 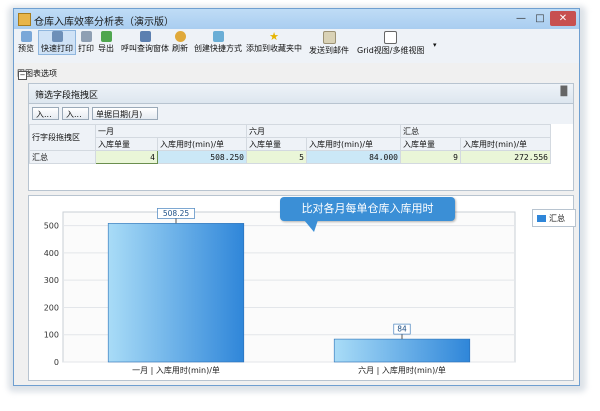 I want to click on export-button: 导出, so click(x=106, y=42).